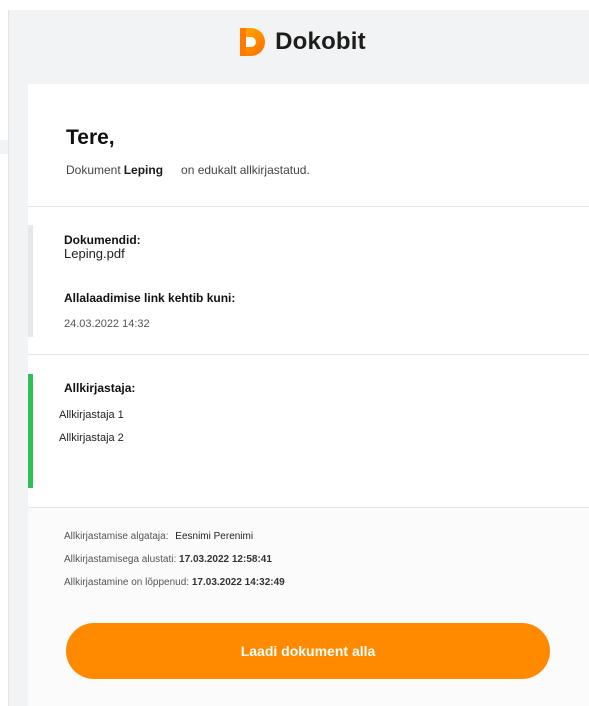 The height and width of the screenshot is (706, 589). What do you see at coordinates (120, 559) in the screenshot?
I see `started-label: Allkirjastamisega alustati:` at bounding box center [120, 559].